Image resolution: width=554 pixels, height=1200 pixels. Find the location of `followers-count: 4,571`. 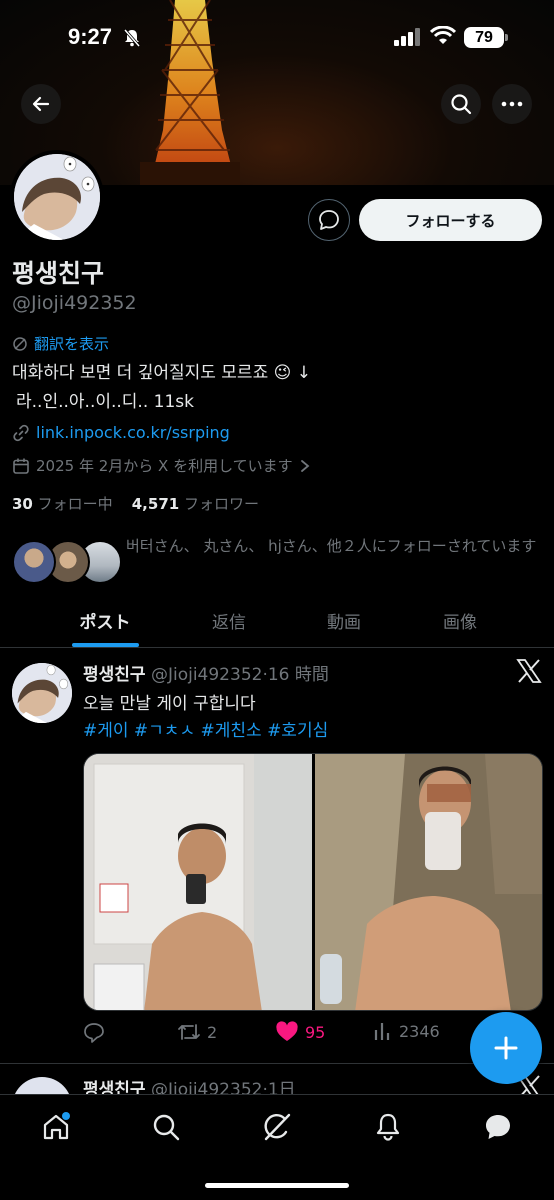

followers-count: 4,571 is located at coordinates (155, 504).